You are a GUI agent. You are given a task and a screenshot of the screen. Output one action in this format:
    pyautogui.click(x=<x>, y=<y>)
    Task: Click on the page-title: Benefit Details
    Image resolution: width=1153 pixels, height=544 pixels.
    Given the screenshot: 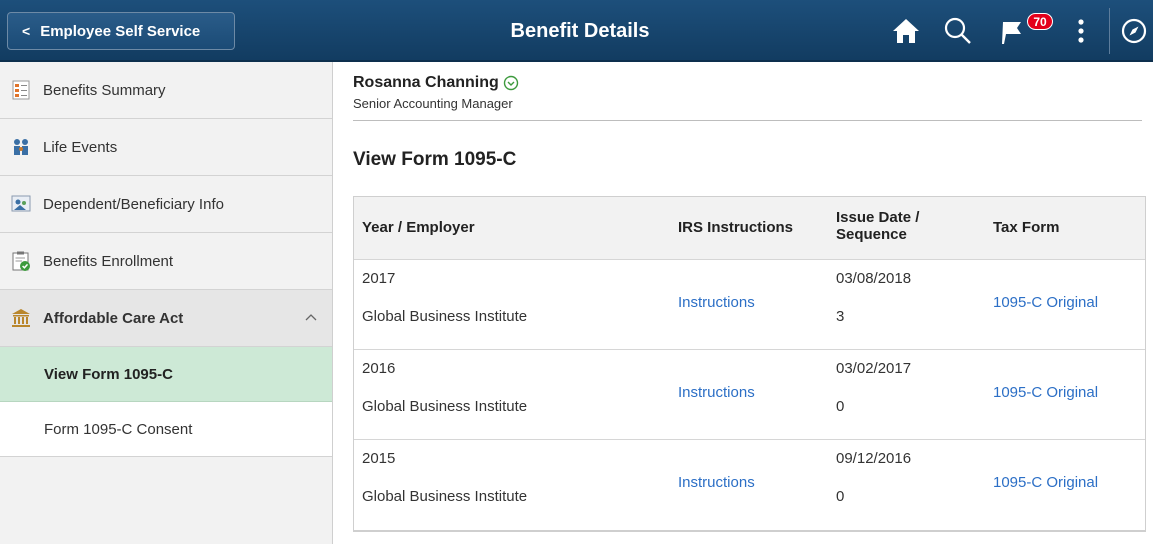 What is the action you would take?
    pyautogui.click(x=580, y=31)
    